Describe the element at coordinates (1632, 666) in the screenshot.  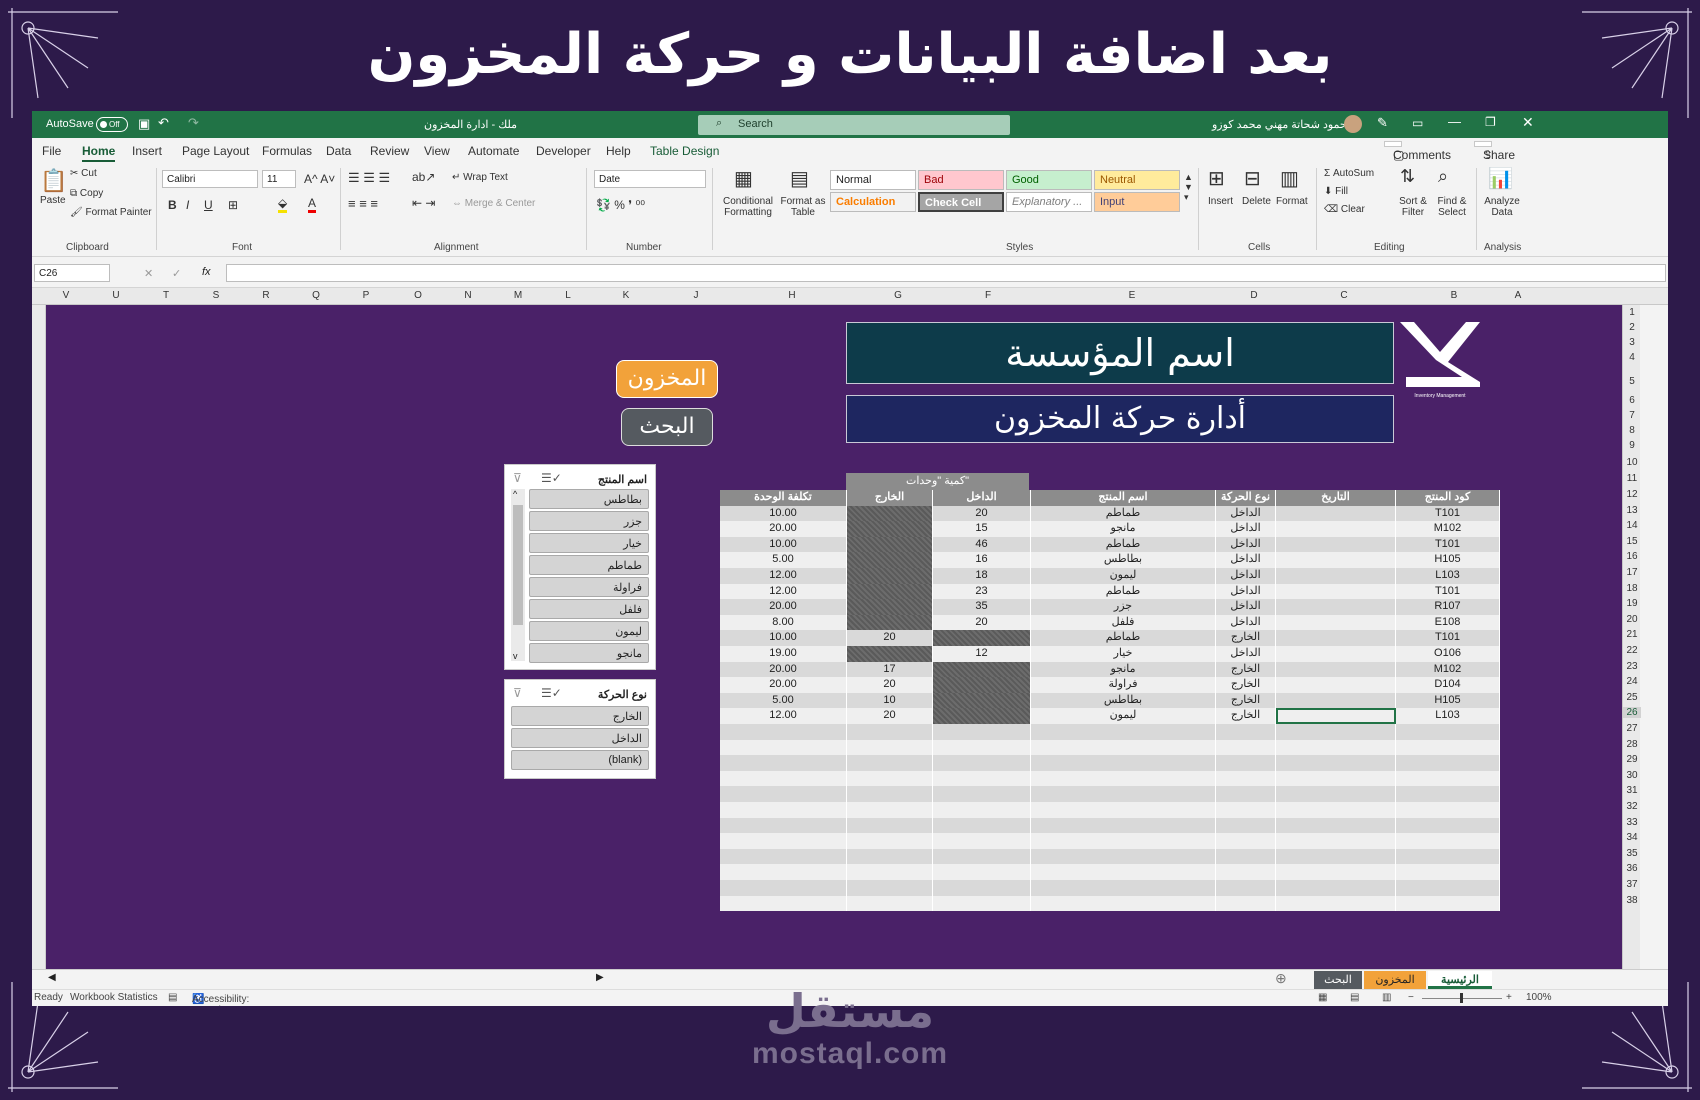
I see `row-header: 23` at that location.